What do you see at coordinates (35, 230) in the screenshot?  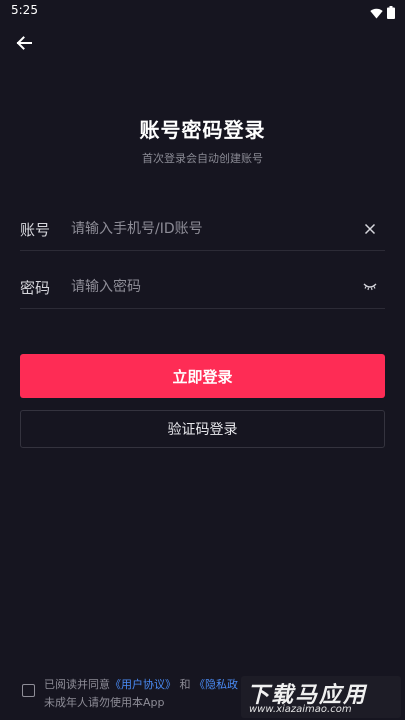 I see `account-label: 账号` at bounding box center [35, 230].